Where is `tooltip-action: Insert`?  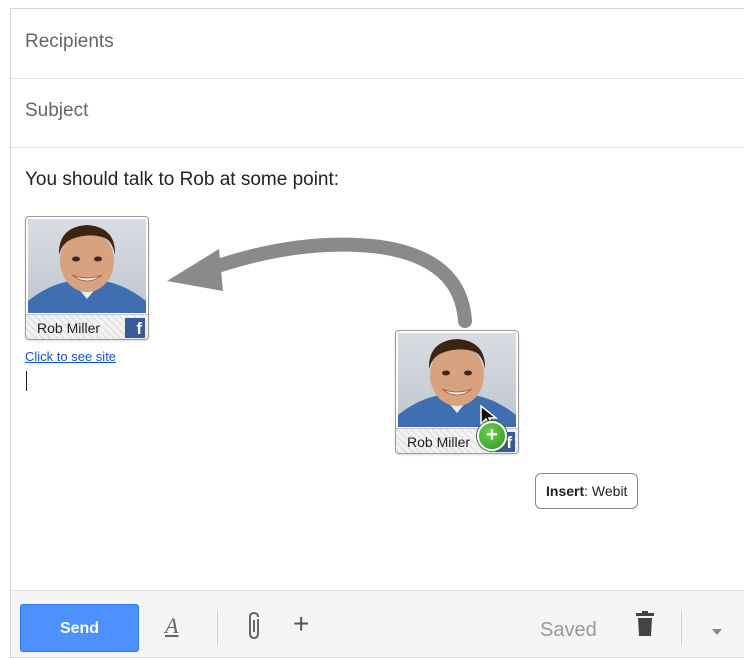 tooltip-action: Insert is located at coordinates (565, 491).